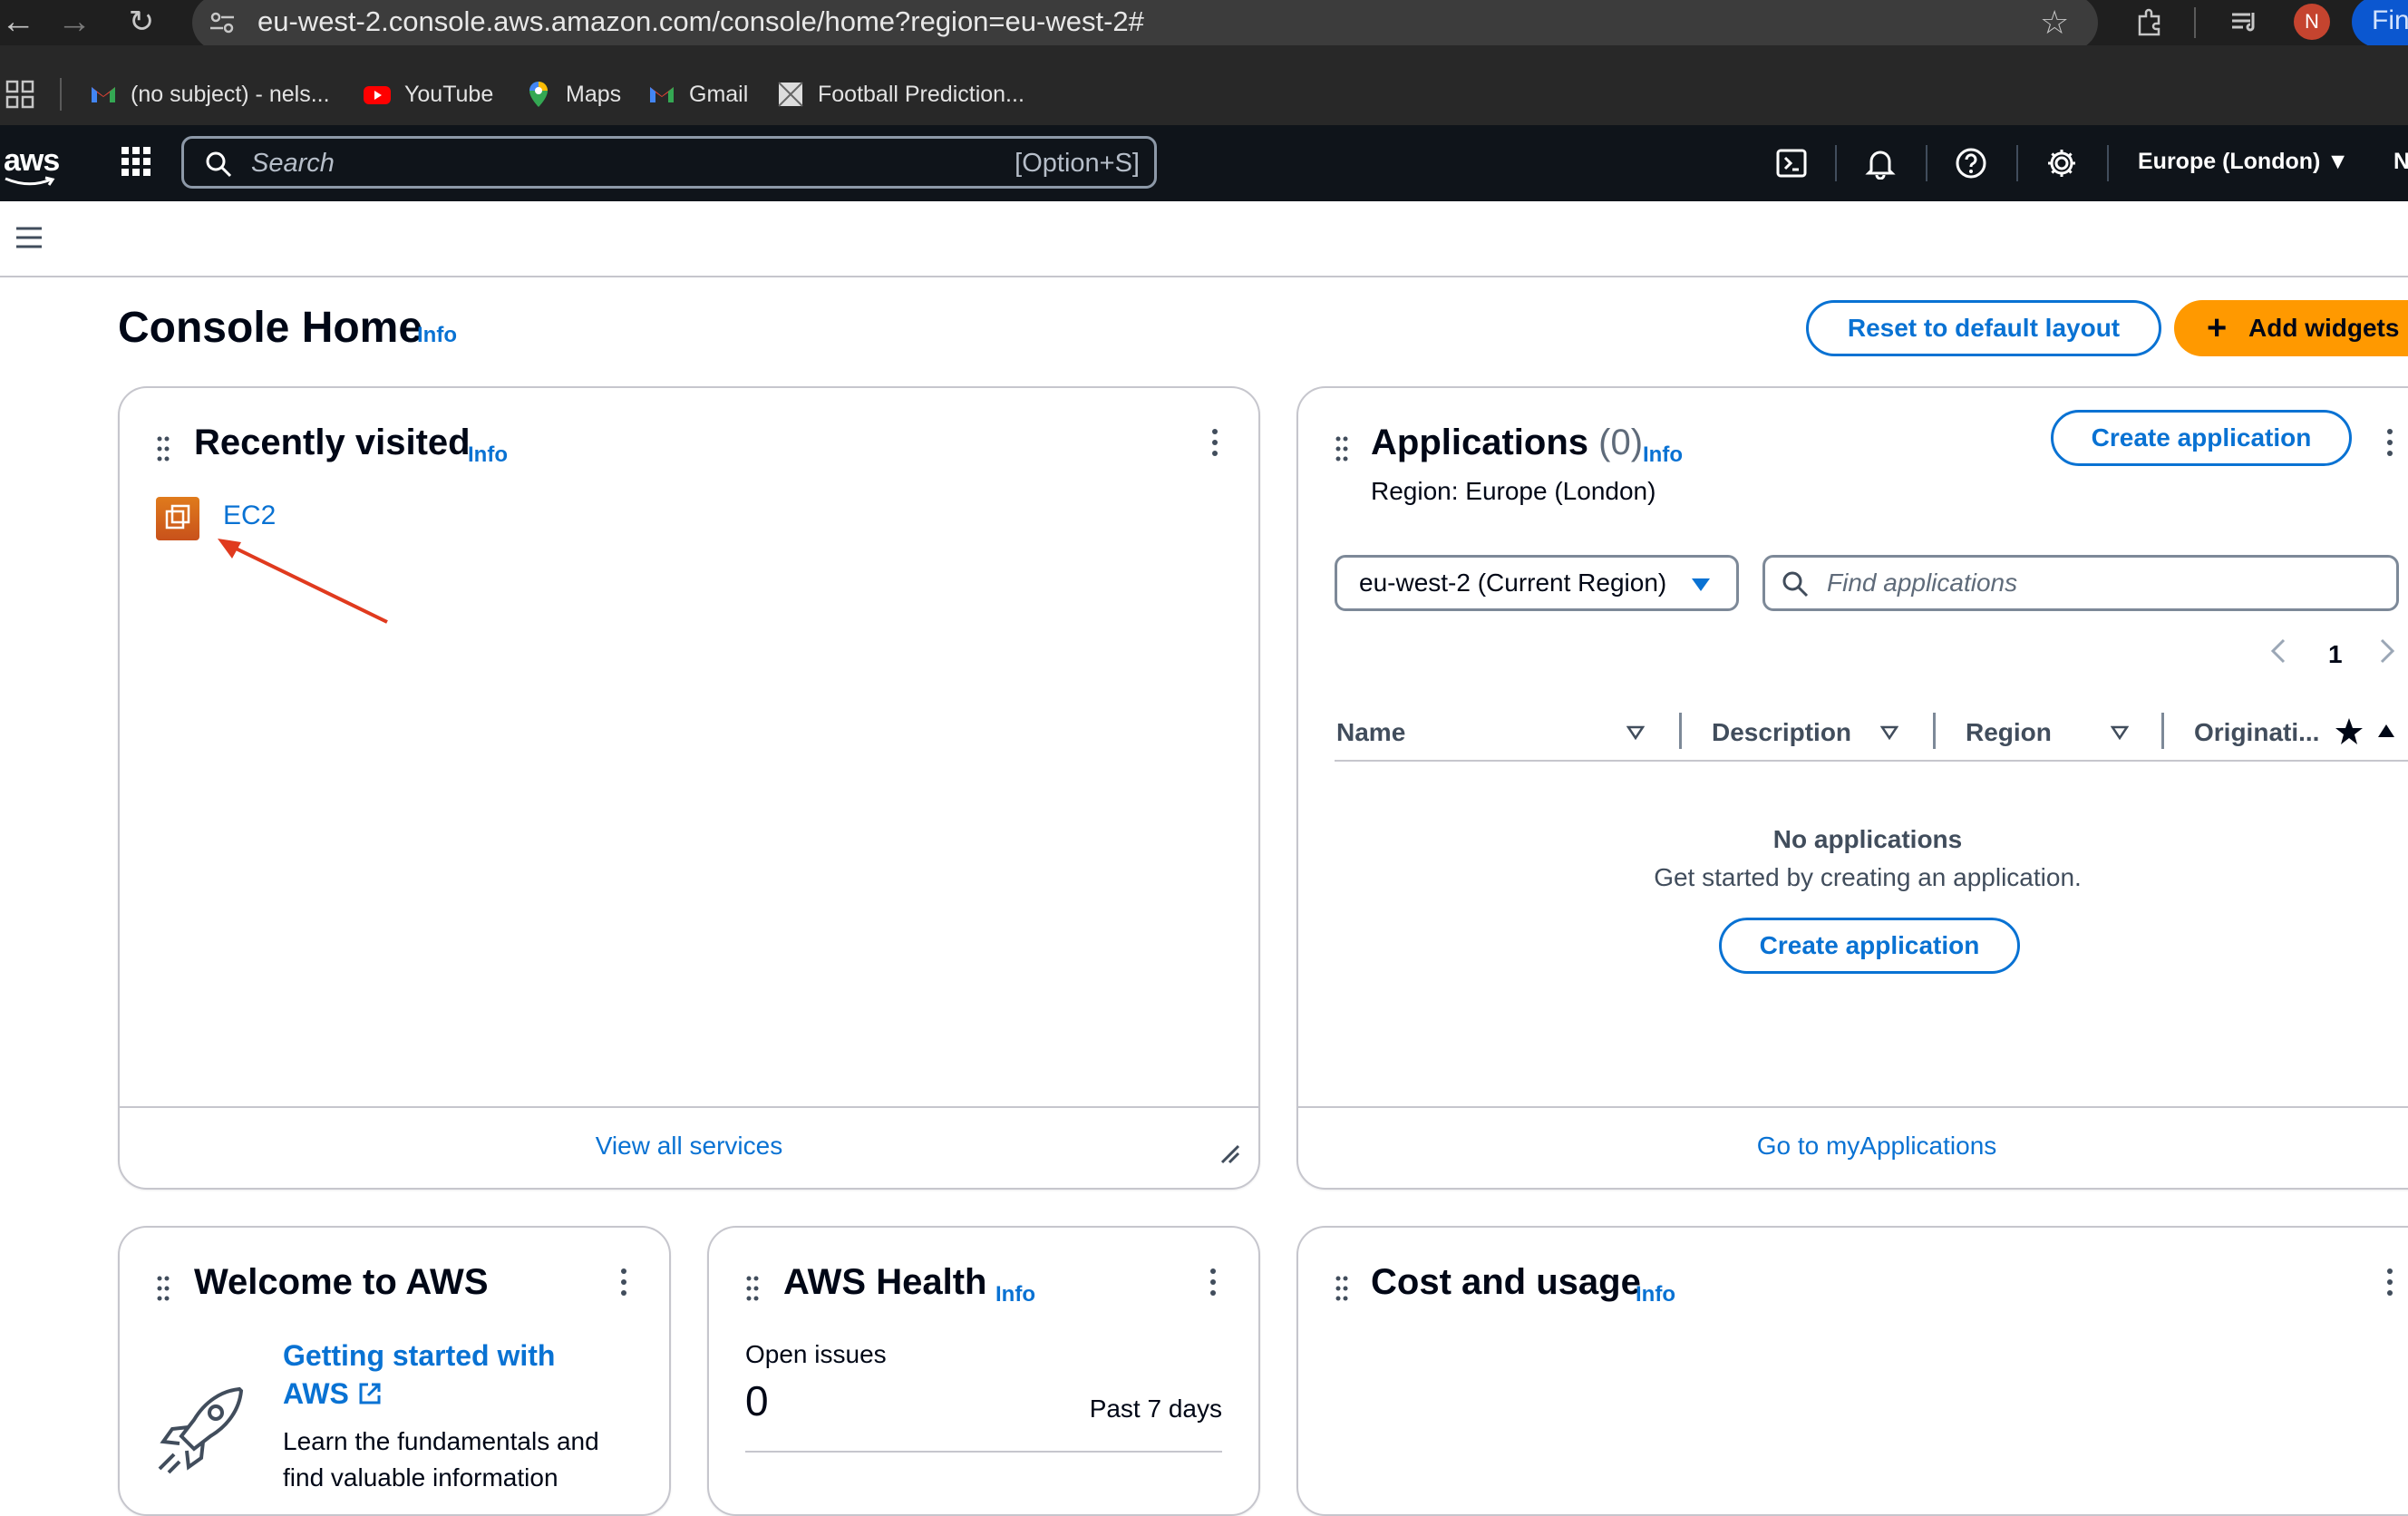 This screenshot has height=1516, width=2408. Describe the element at coordinates (885, 1282) in the screenshot. I see `widget-title: AWS Health` at that location.